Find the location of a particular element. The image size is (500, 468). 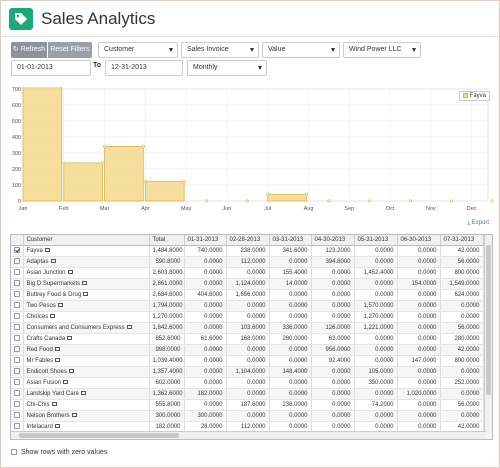

column-header: Customer is located at coordinates (86, 240).